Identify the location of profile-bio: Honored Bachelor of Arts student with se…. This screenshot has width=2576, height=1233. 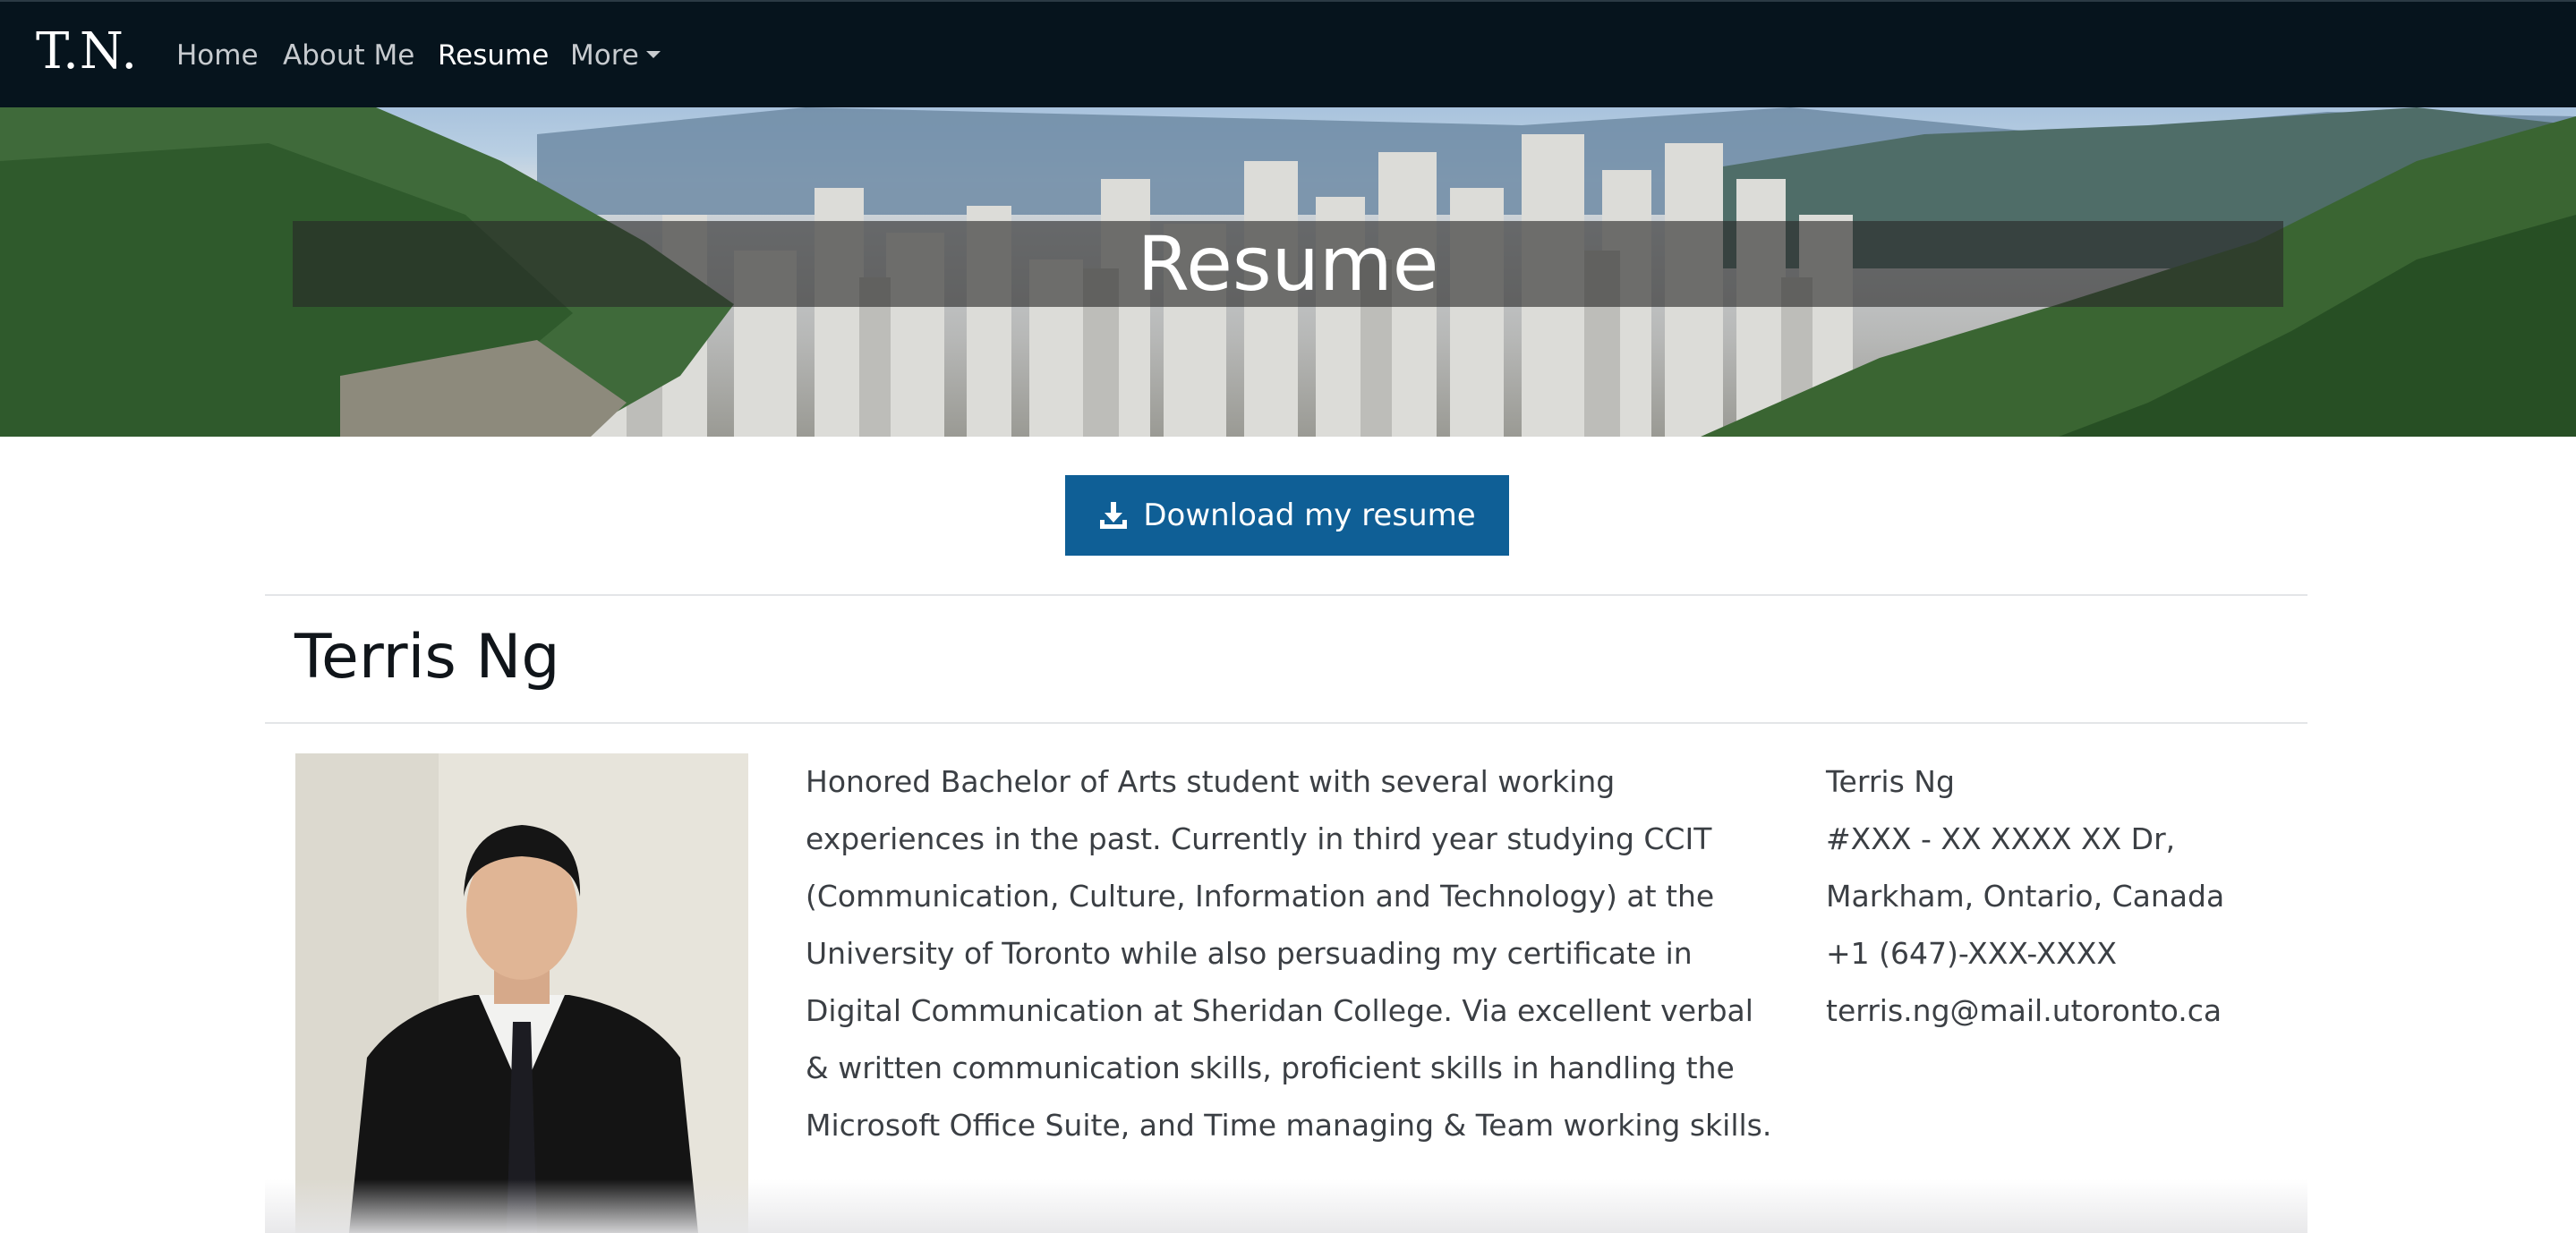
(1289, 953).